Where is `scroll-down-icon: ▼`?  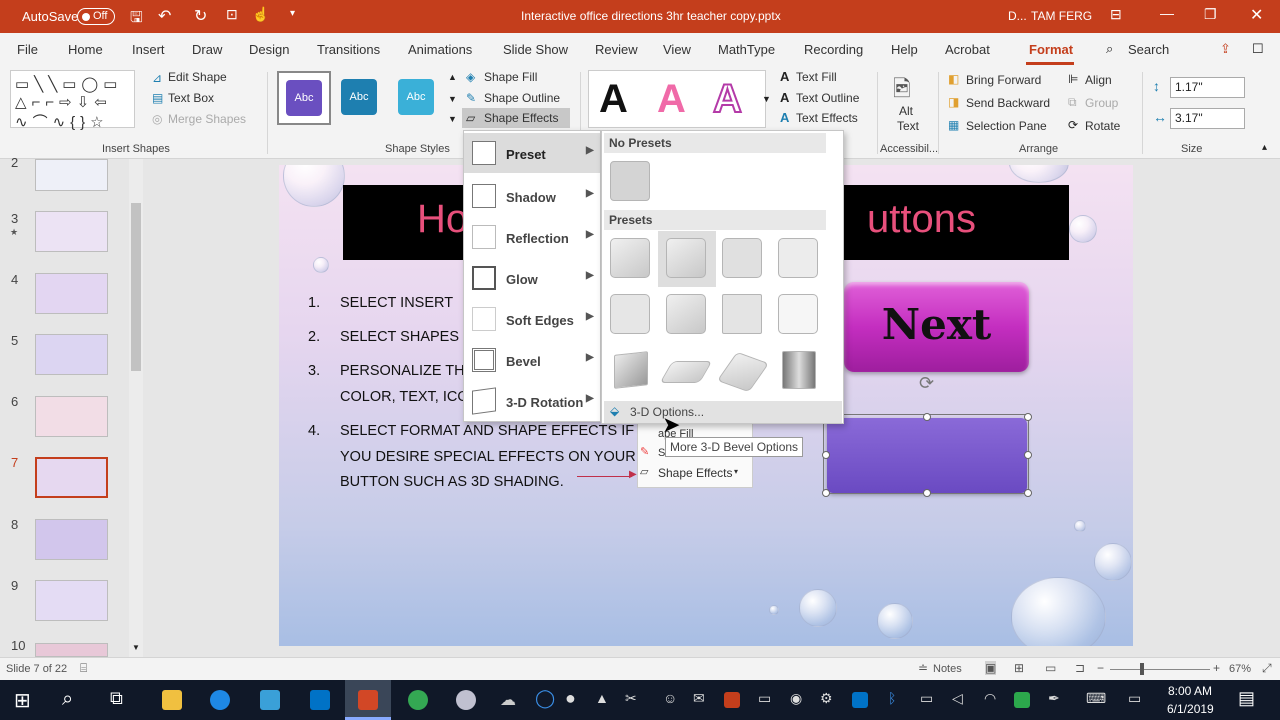
scroll-down-icon: ▼ is located at coordinates (136, 647).